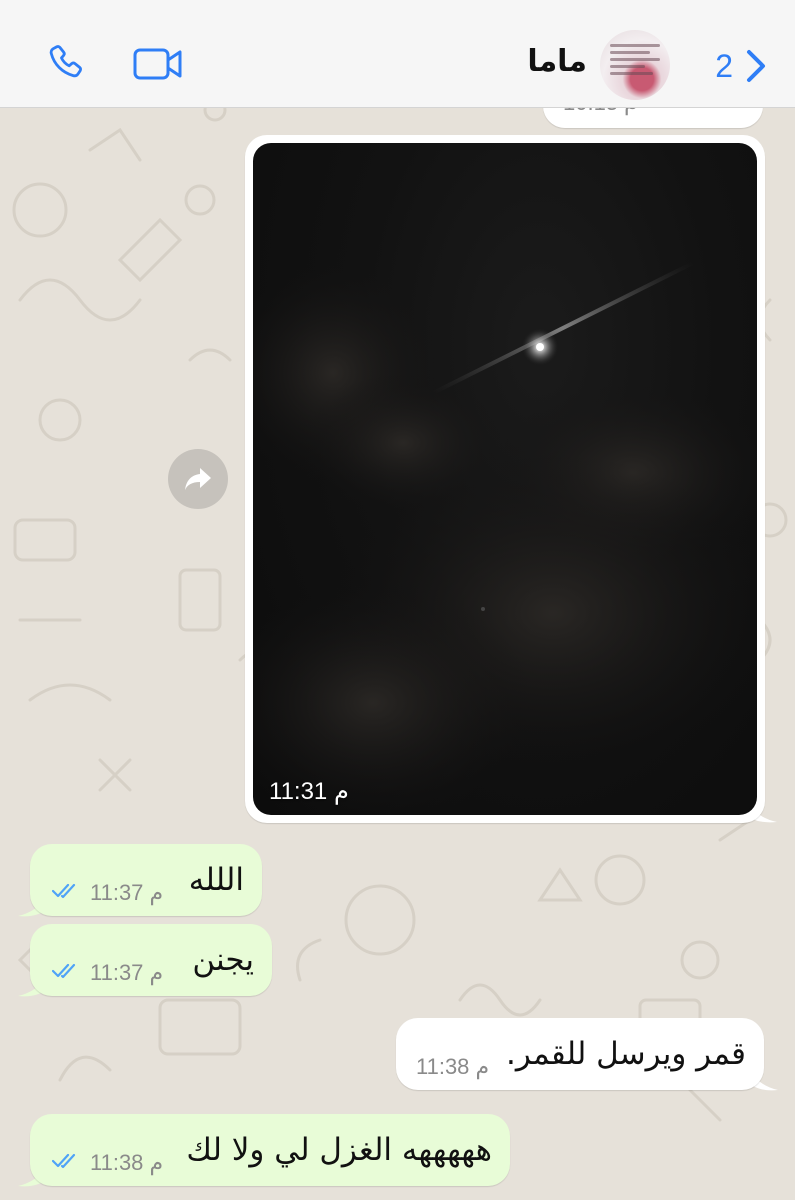  Describe the element at coordinates (741, 66) in the screenshot. I see `back-button: 2` at that location.